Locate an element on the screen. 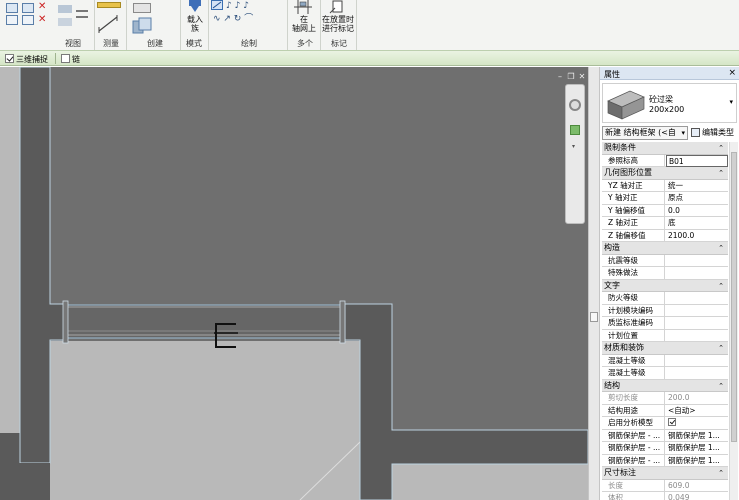  section-header: 材质和装饰 ⌃ is located at coordinates (665, 348).